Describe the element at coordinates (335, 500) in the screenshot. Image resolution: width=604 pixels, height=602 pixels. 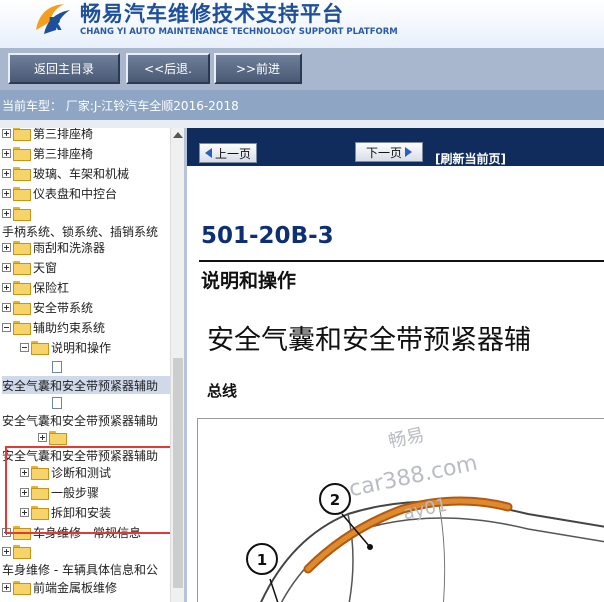
I see `callout-2: 2` at that location.